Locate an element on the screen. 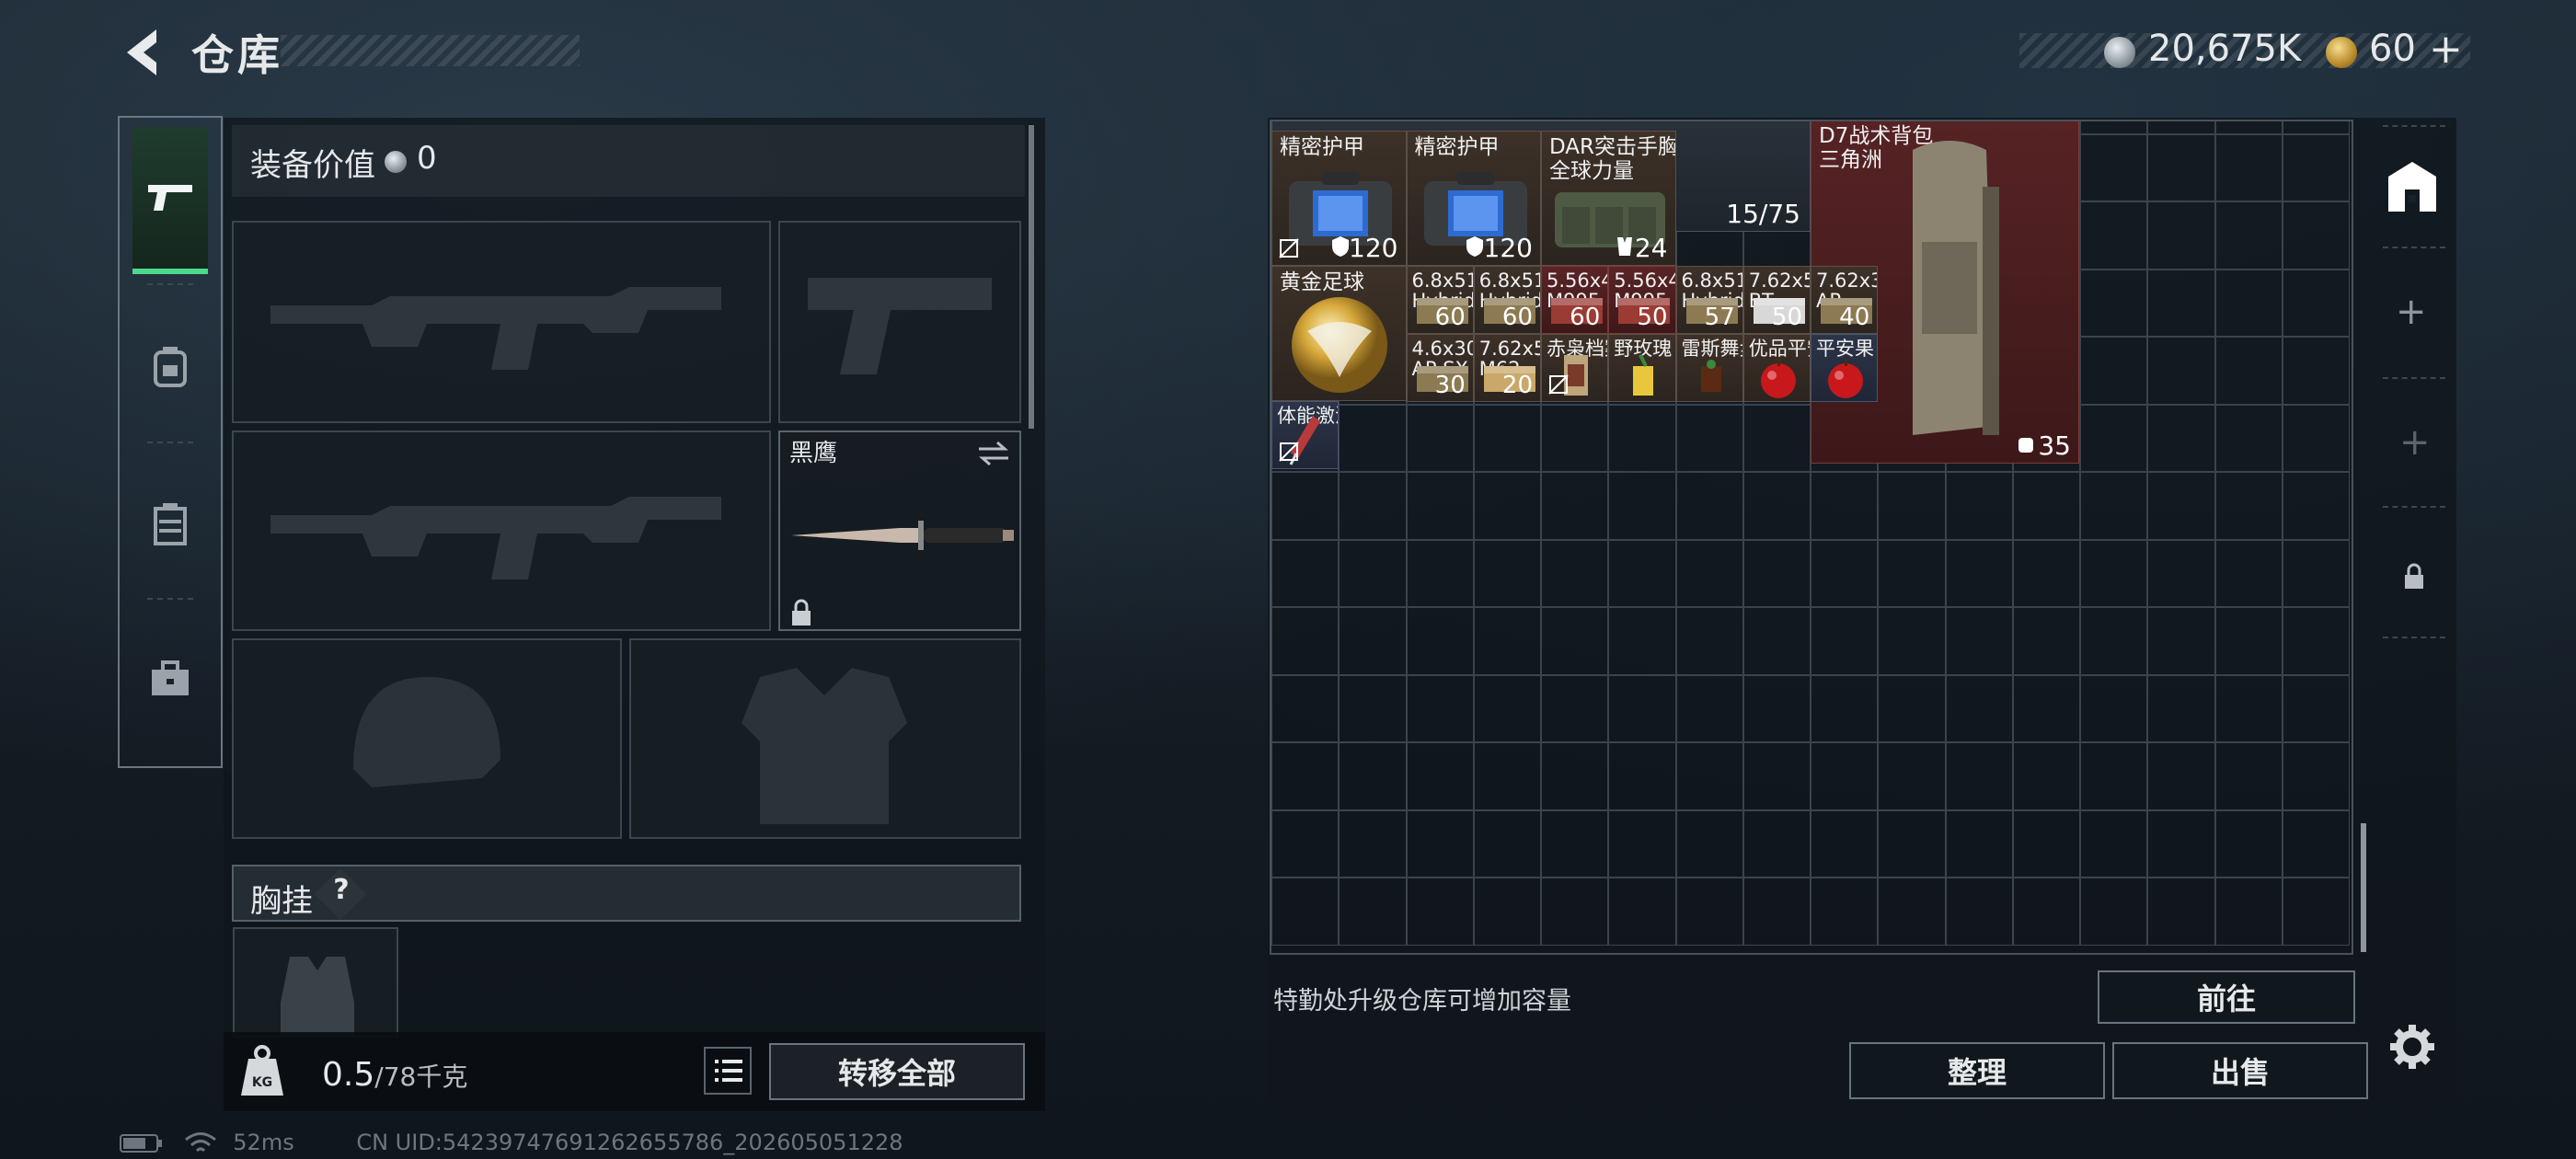 The image size is (2576, 1159). add-storage-tab-plus-icon: + is located at coordinates (2411, 312).